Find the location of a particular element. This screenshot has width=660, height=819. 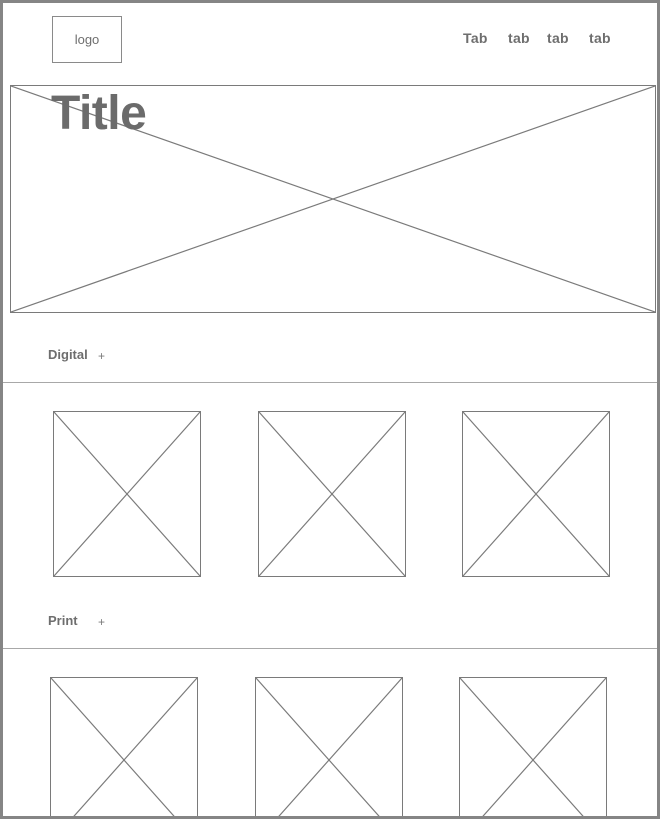

print-item-1-placeholder is located at coordinates (124, 746).